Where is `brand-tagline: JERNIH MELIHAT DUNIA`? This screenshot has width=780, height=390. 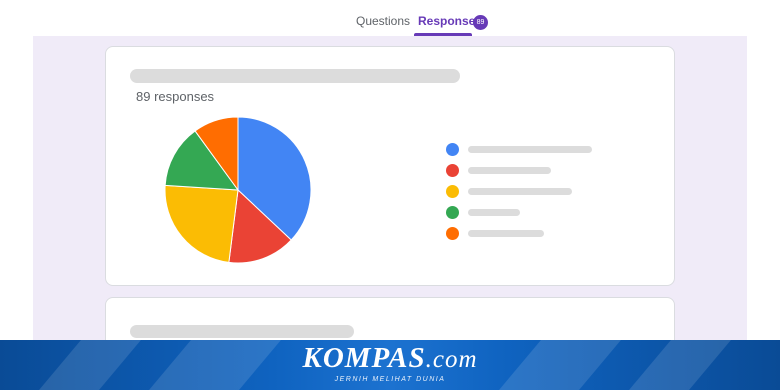
brand-tagline: JERNIH MELIHAT DUNIA is located at coordinates (390, 379).